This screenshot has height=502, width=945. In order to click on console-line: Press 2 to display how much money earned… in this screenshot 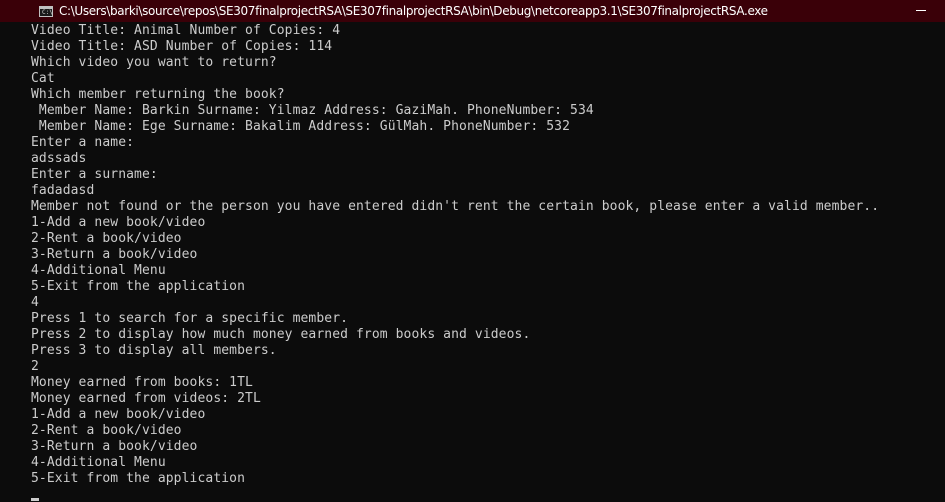, I will do `click(281, 334)`.